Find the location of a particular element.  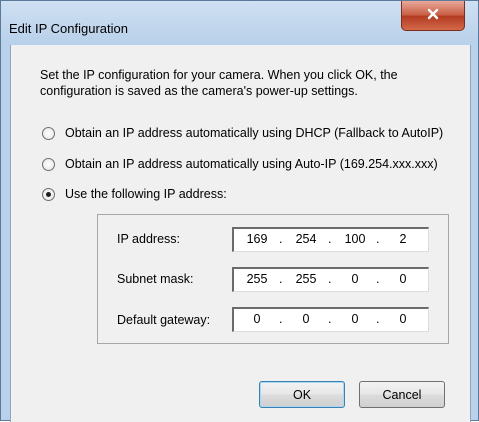

ip-address-input: 169 . 254 . 100 . 2 is located at coordinates (330, 239).